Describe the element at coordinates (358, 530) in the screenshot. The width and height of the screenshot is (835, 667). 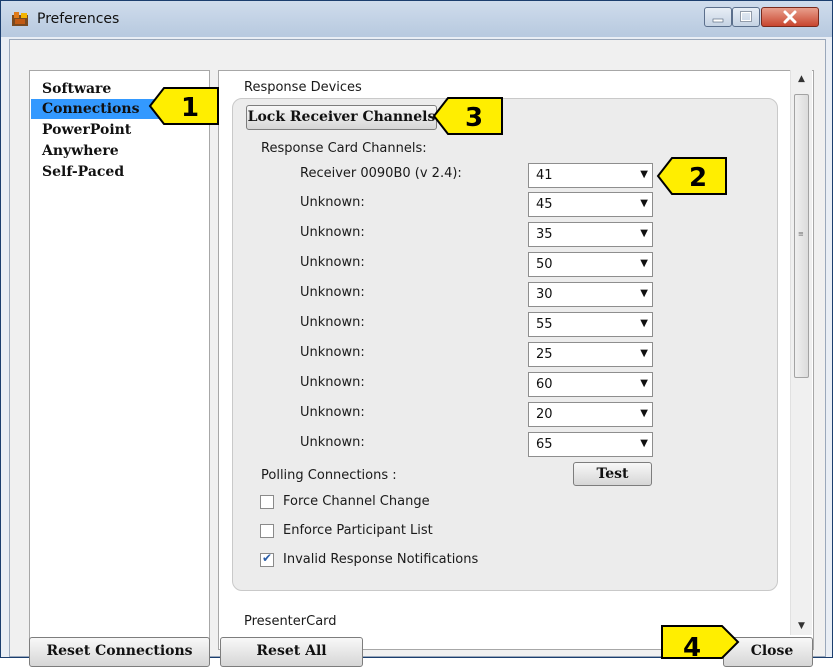
I see `enforce-participant-list-label: Enforce Participant List` at that location.